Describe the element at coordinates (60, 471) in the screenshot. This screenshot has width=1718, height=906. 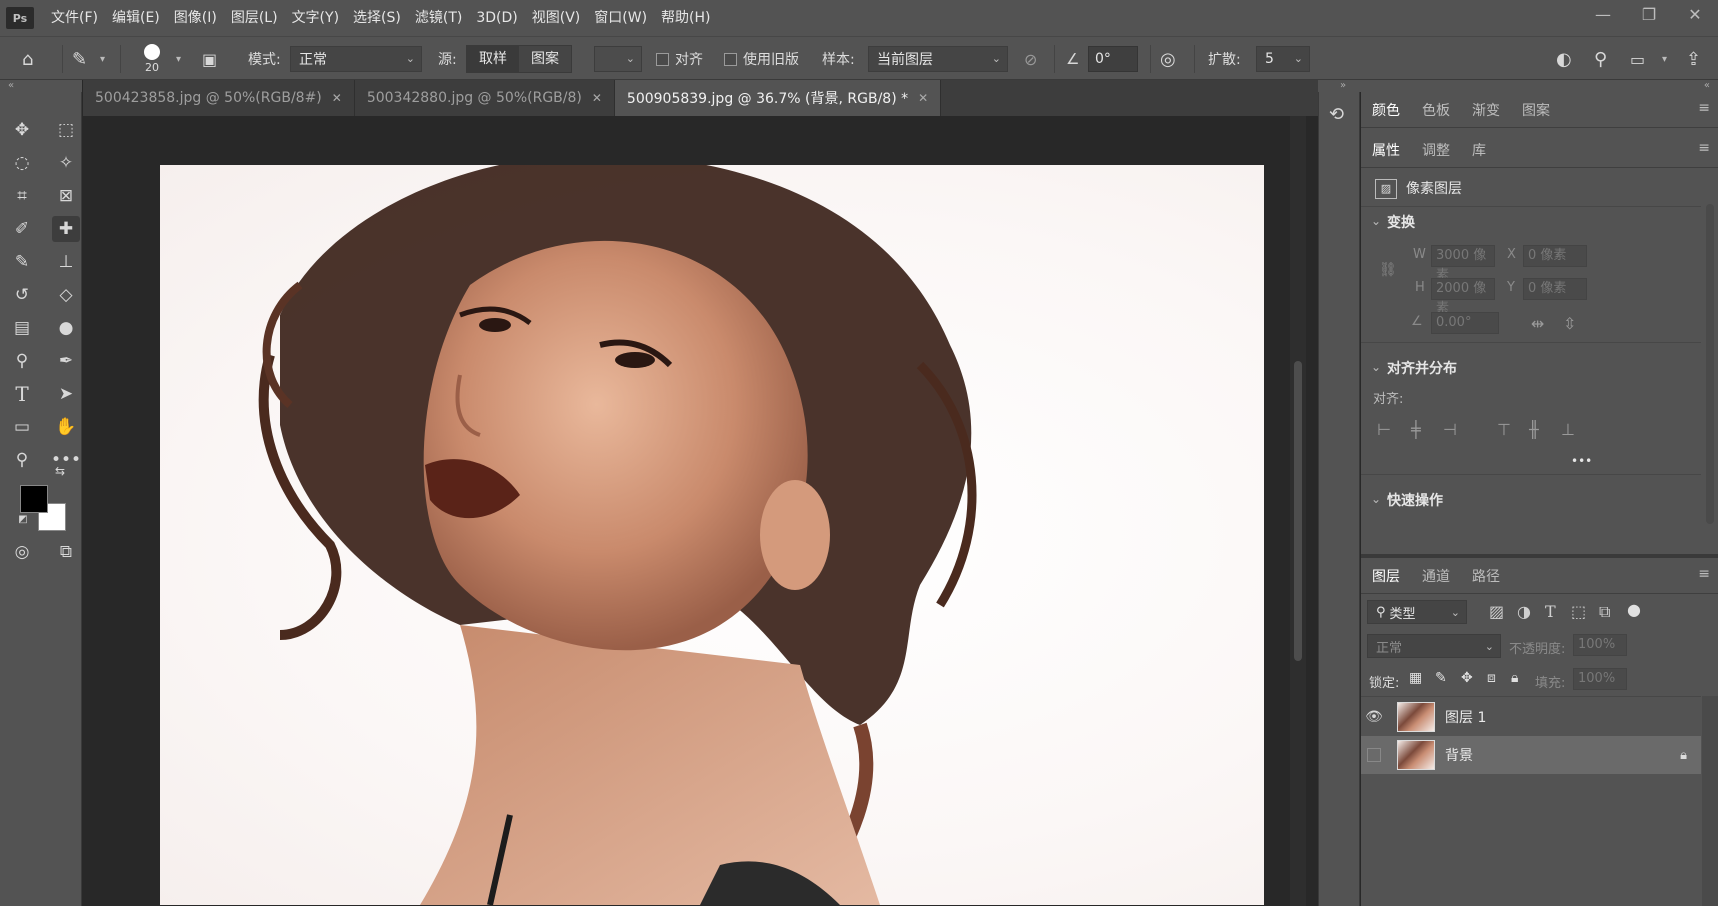
I see `swap-colors-icon: ⇆` at that location.